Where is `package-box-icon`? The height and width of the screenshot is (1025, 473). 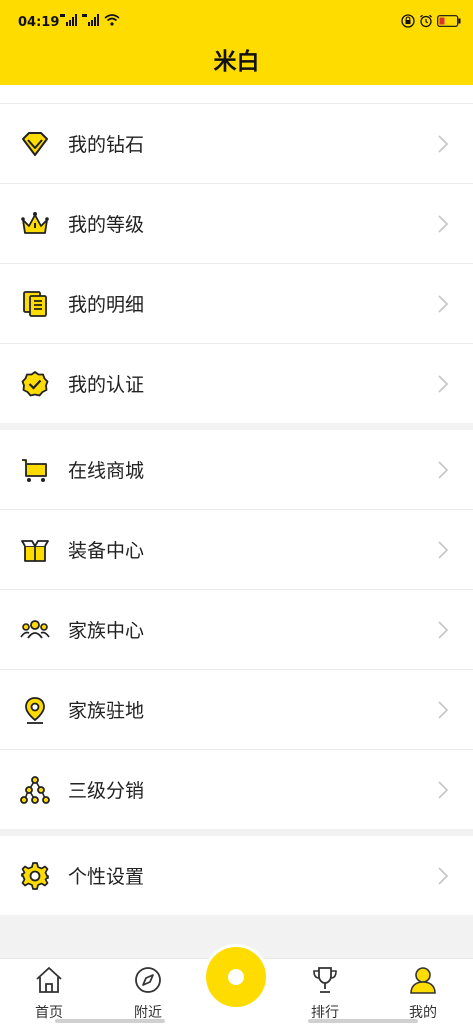 package-box-icon is located at coordinates (35, 551).